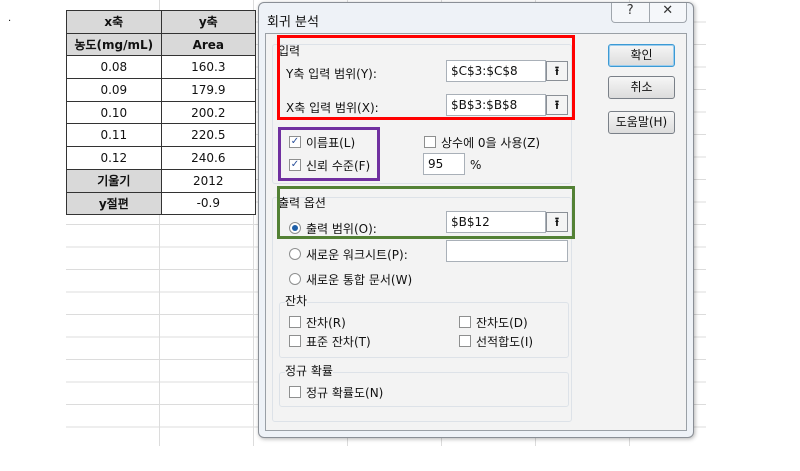  I want to click on cell: 2012, so click(208, 180).